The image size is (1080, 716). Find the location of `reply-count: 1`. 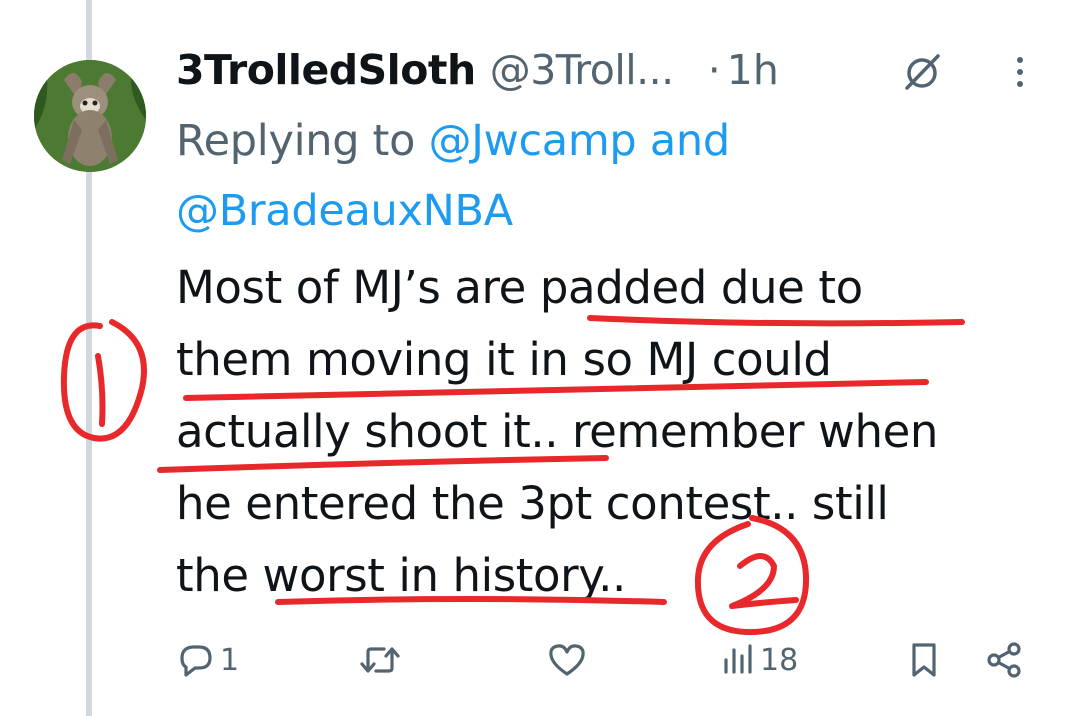

reply-count: 1 is located at coordinates (230, 660).